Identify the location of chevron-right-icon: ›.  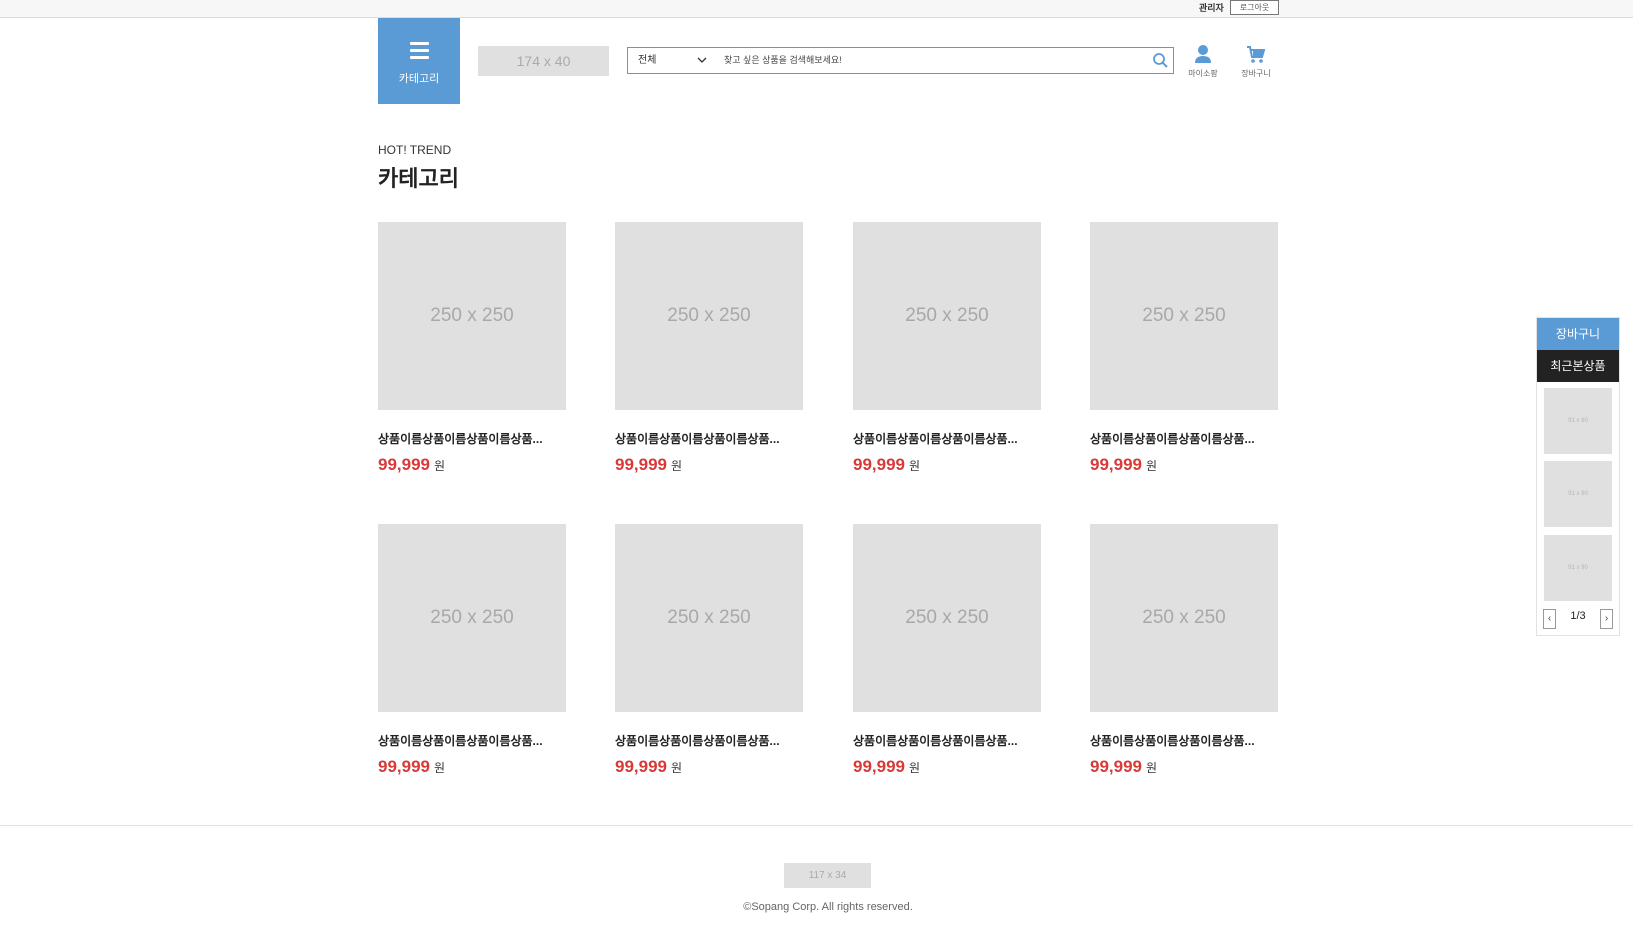
(1606, 619).